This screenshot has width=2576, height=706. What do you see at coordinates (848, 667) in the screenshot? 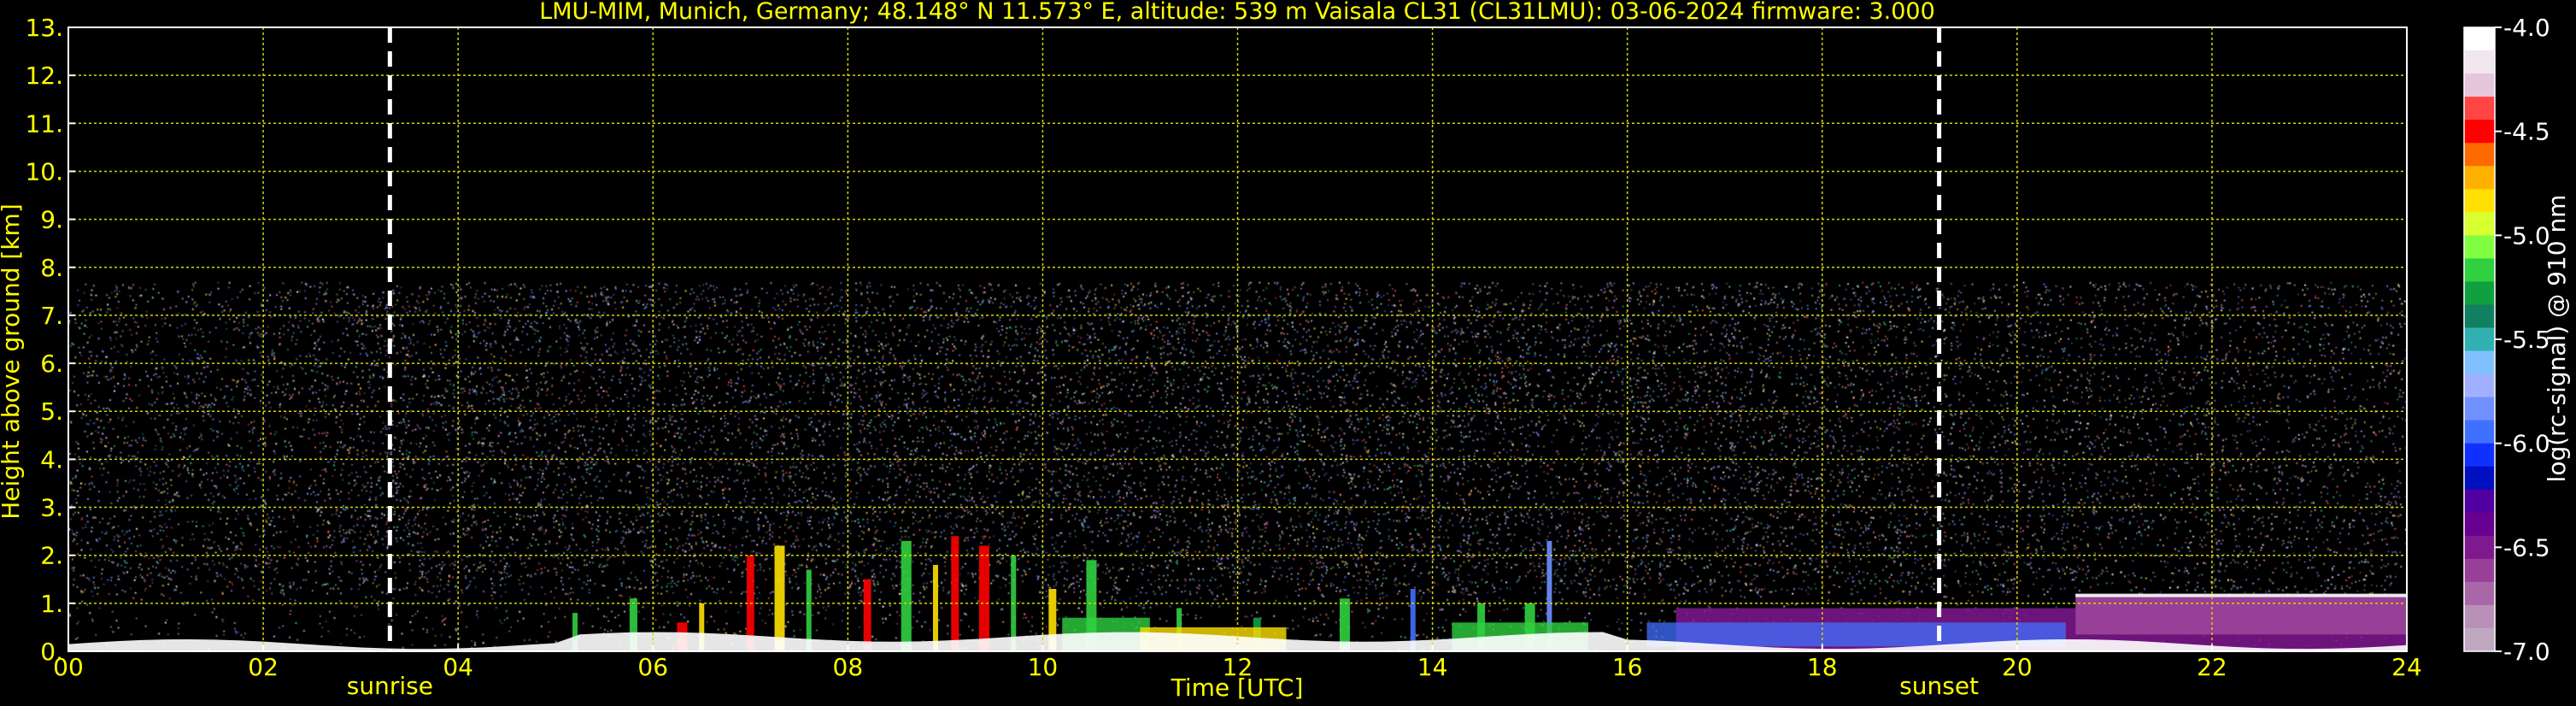
I see `x-tick-label: 08` at bounding box center [848, 667].